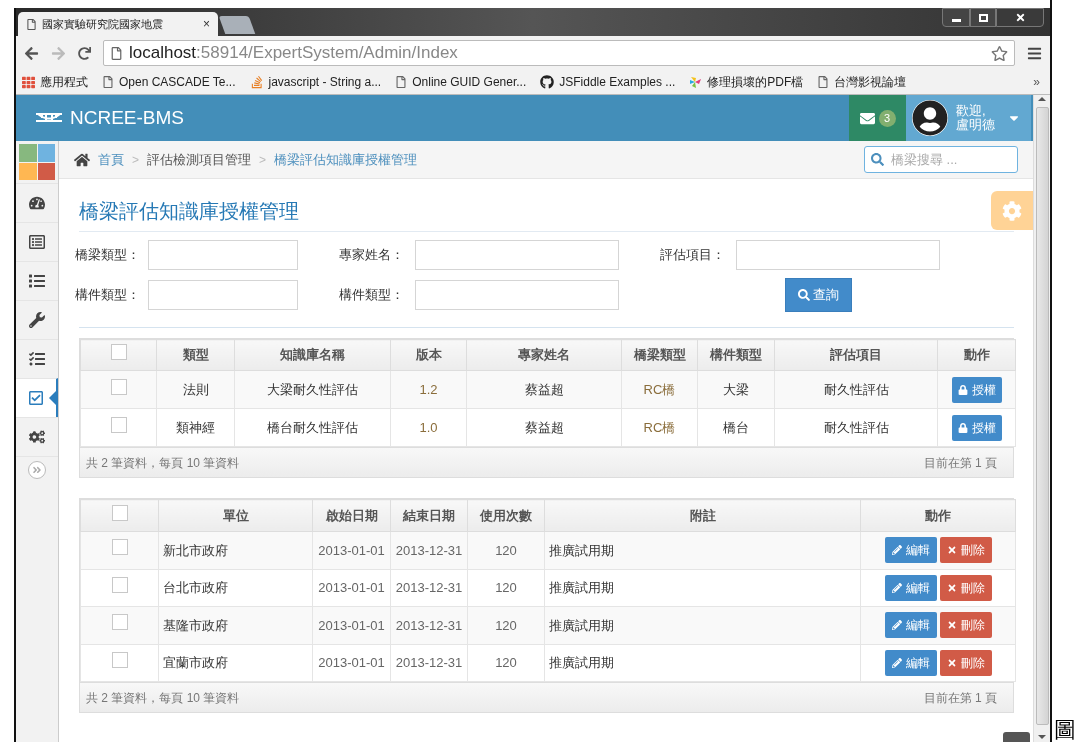 The image size is (1075, 742). I want to click on table-cell: 宜蘭市政府, so click(235, 663).